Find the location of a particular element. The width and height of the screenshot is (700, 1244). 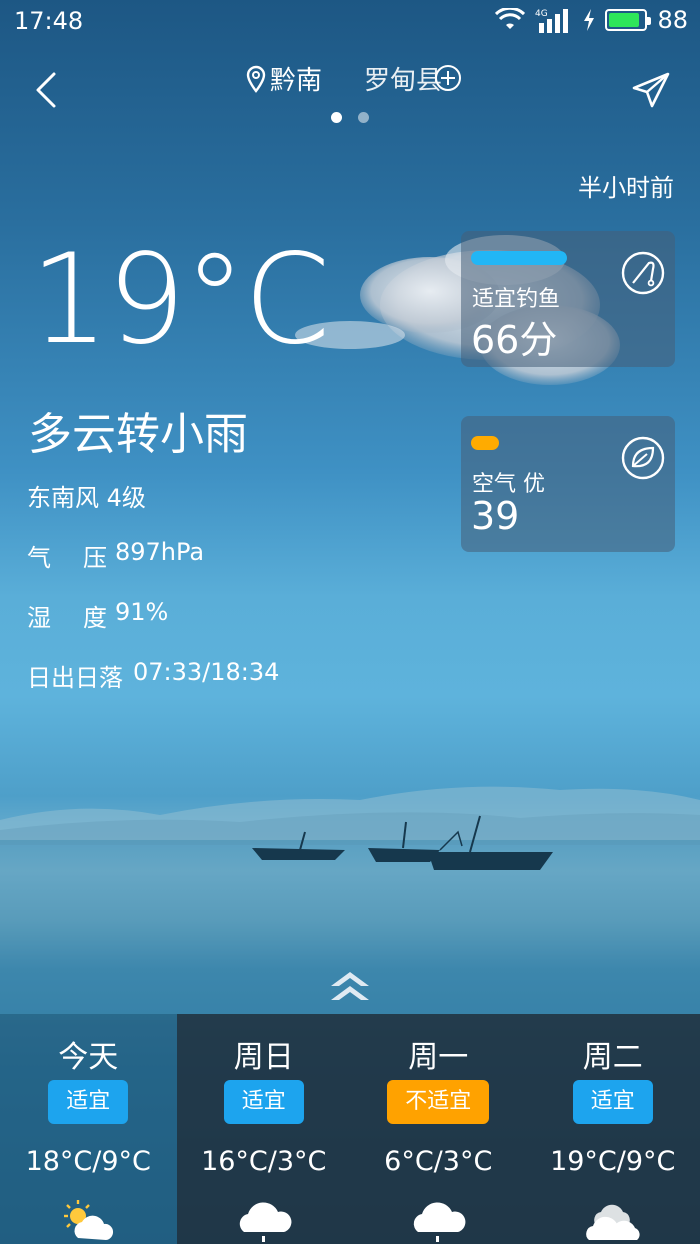

forecast-day-sunday: 周日 适宜 16°C/3°C is located at coordinates (263, 1129).